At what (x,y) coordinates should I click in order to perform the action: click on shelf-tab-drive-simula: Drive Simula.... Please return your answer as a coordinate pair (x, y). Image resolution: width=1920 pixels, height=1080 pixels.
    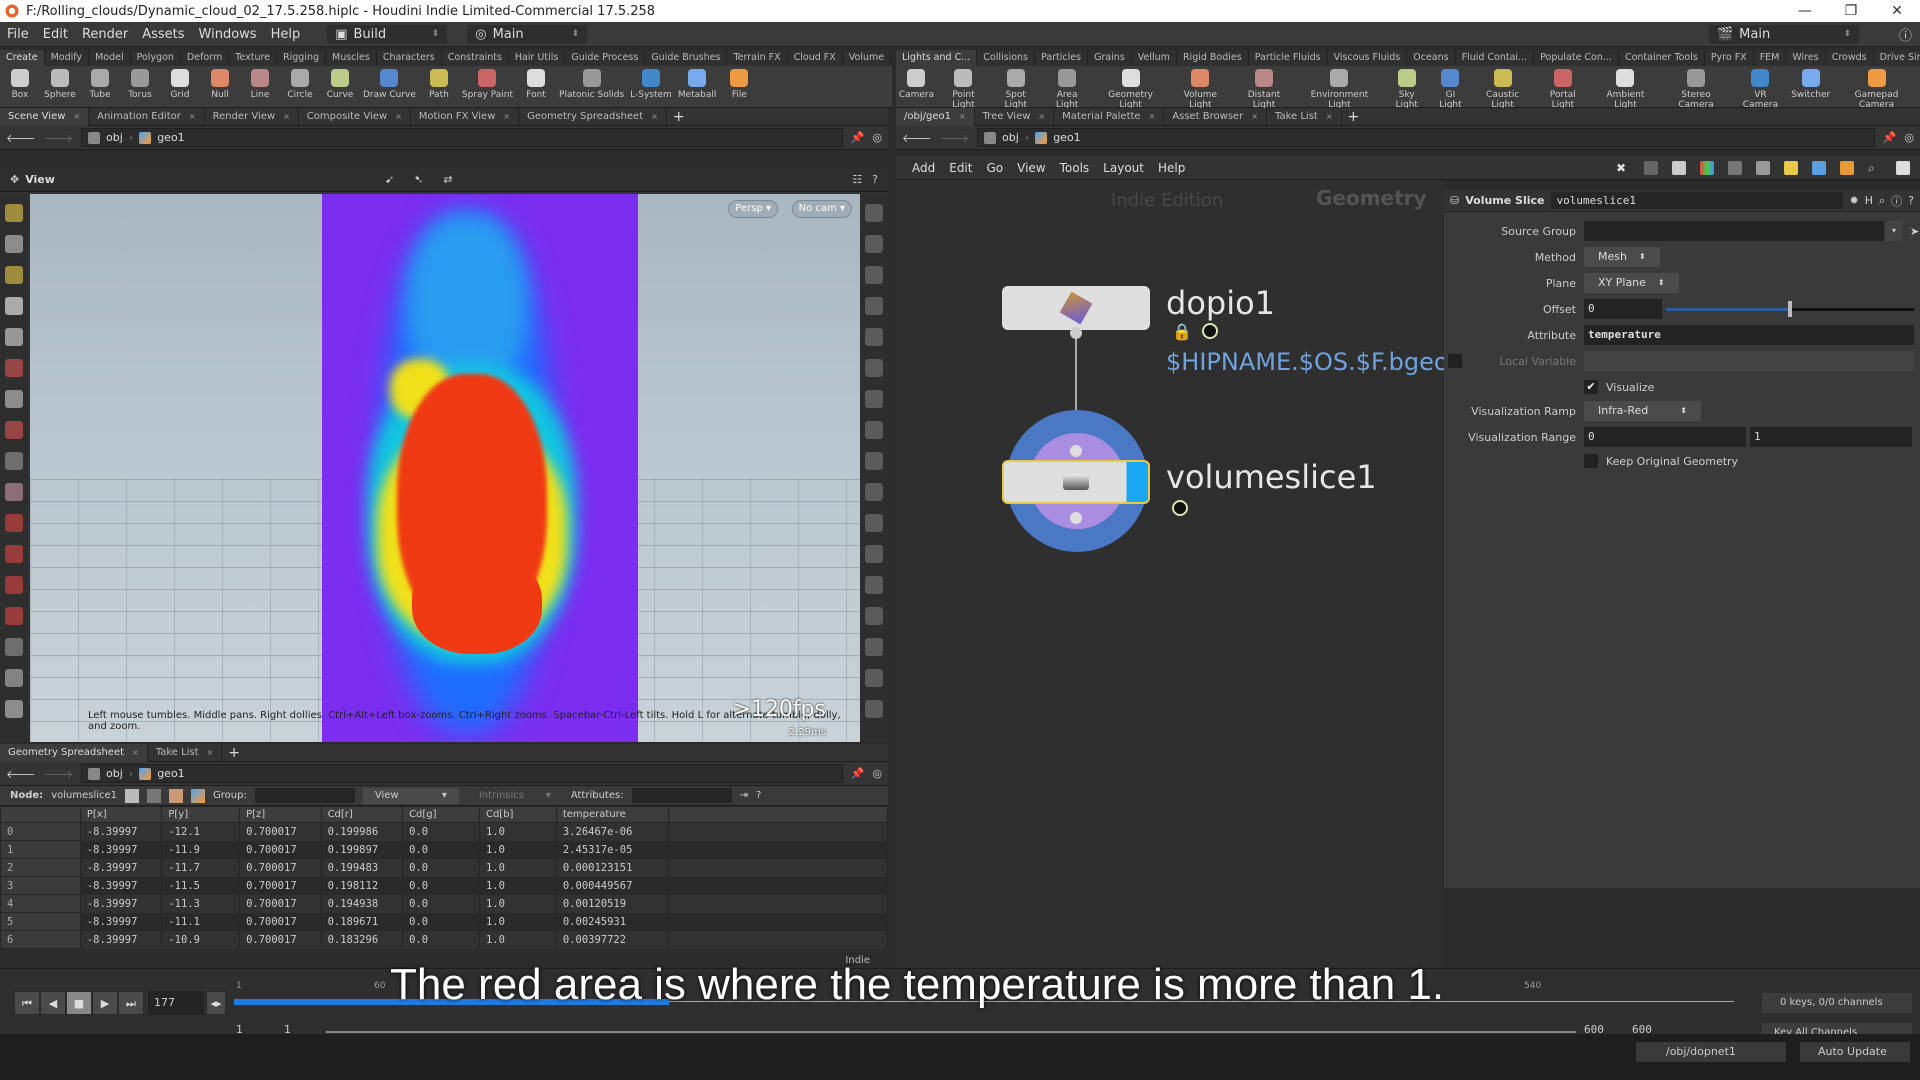
    Looking at the image, I should click on (1897, 58).